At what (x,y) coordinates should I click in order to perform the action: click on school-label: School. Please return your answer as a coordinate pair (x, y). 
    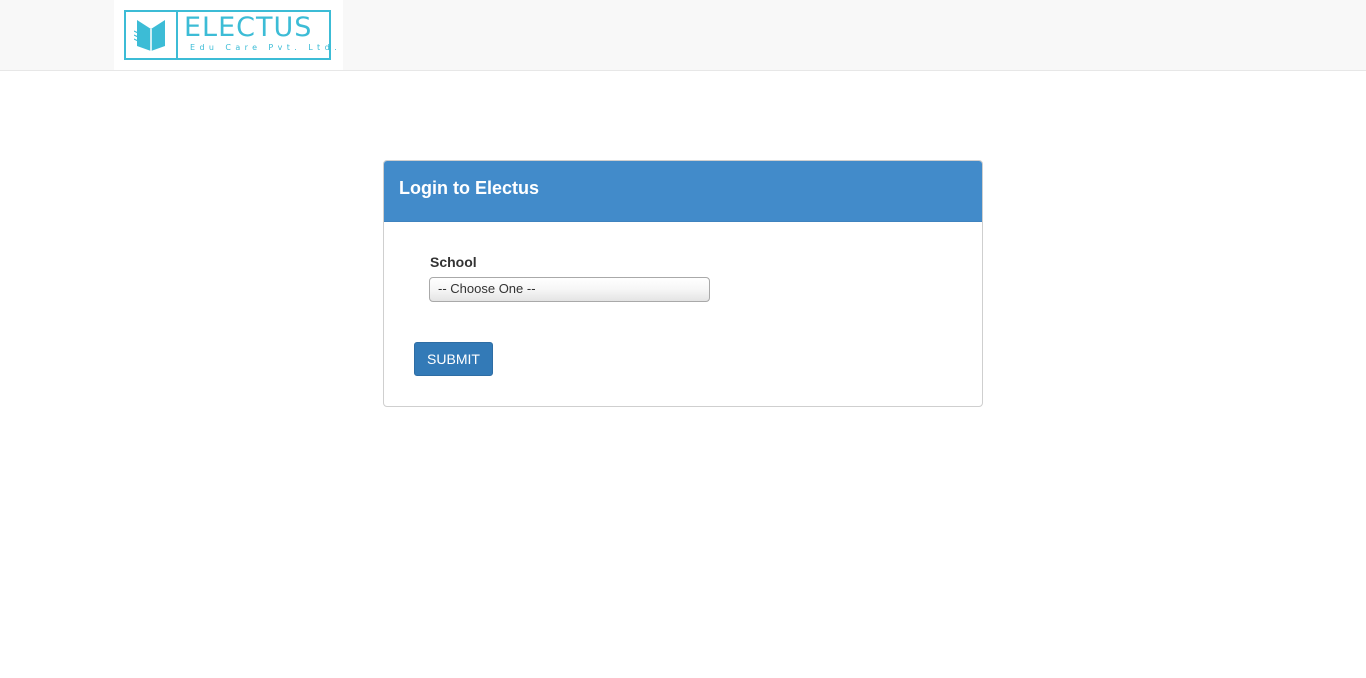
    Looking at the image, I should click on (453, 262).